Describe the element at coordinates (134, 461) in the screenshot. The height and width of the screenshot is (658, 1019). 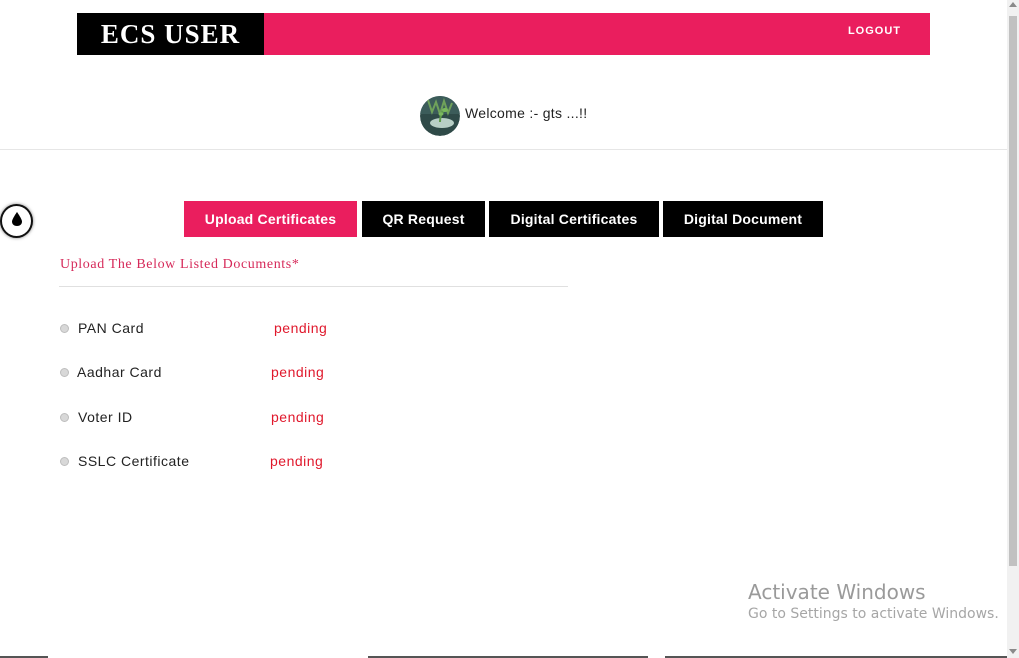
I see `document-name: SSLC Certificate` at that location.